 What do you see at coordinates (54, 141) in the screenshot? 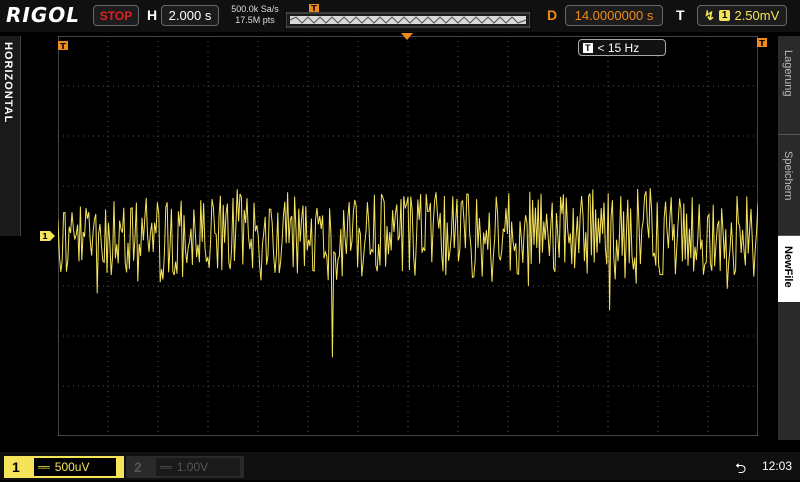
I see `marker-layer-left: T 1` at bounding box center [54, 141].